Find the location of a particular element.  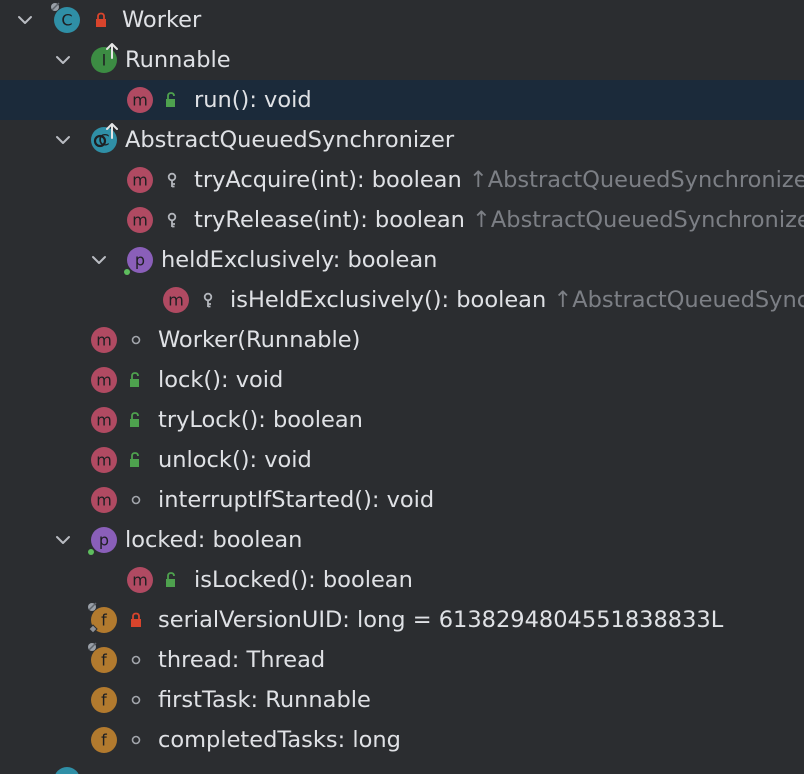

class-icon: C is located at coordinates (66, 18).